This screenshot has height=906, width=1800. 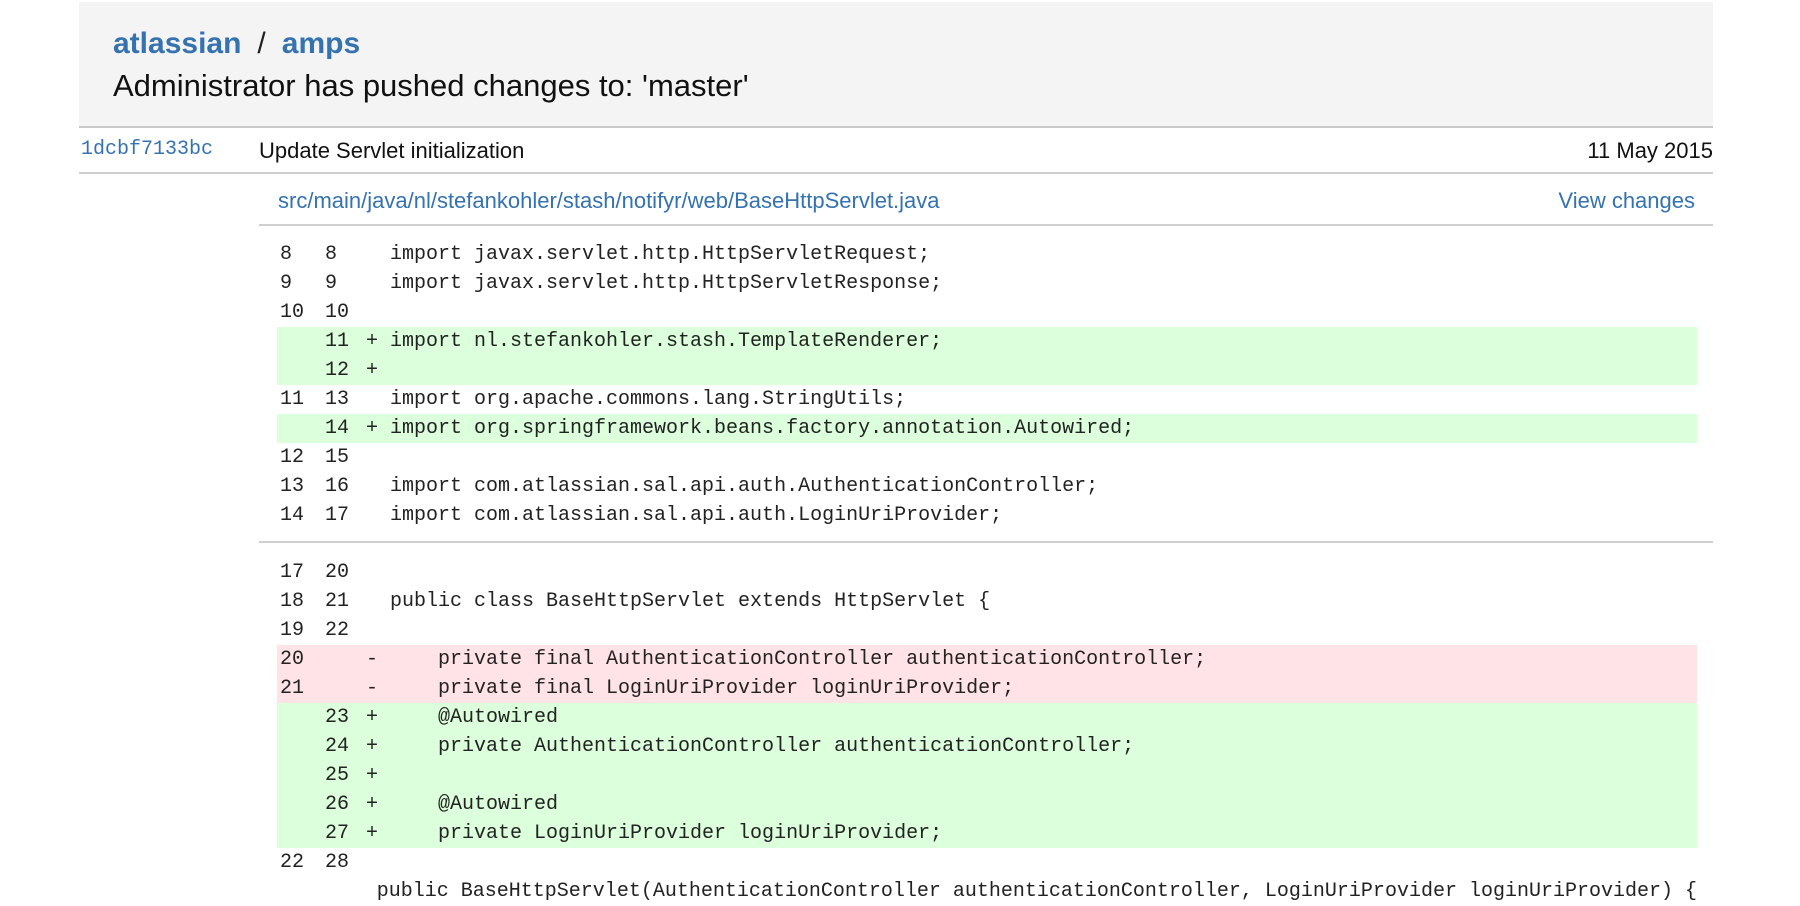 I want to click on old-line-number: 19, so click(x=292, y=630).